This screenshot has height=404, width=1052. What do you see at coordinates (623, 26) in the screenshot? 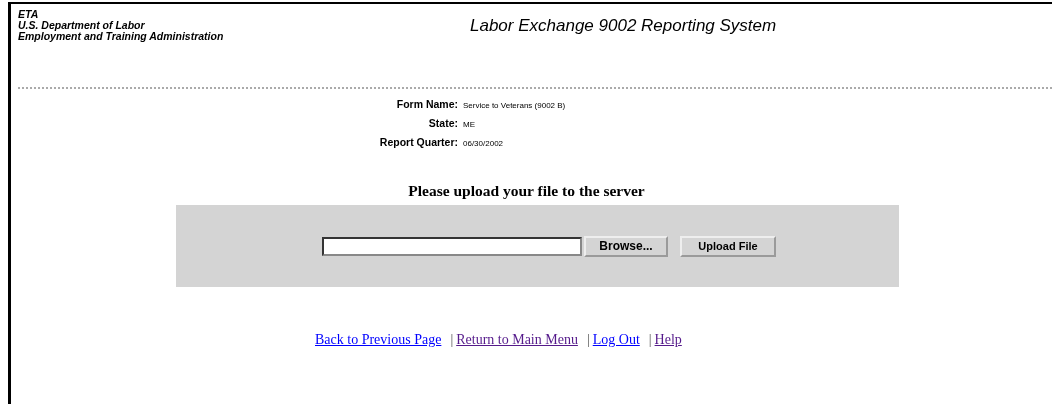
I see `page-title: Labor Exchange 9002 Reporting System` at bounding box center [623, 26].